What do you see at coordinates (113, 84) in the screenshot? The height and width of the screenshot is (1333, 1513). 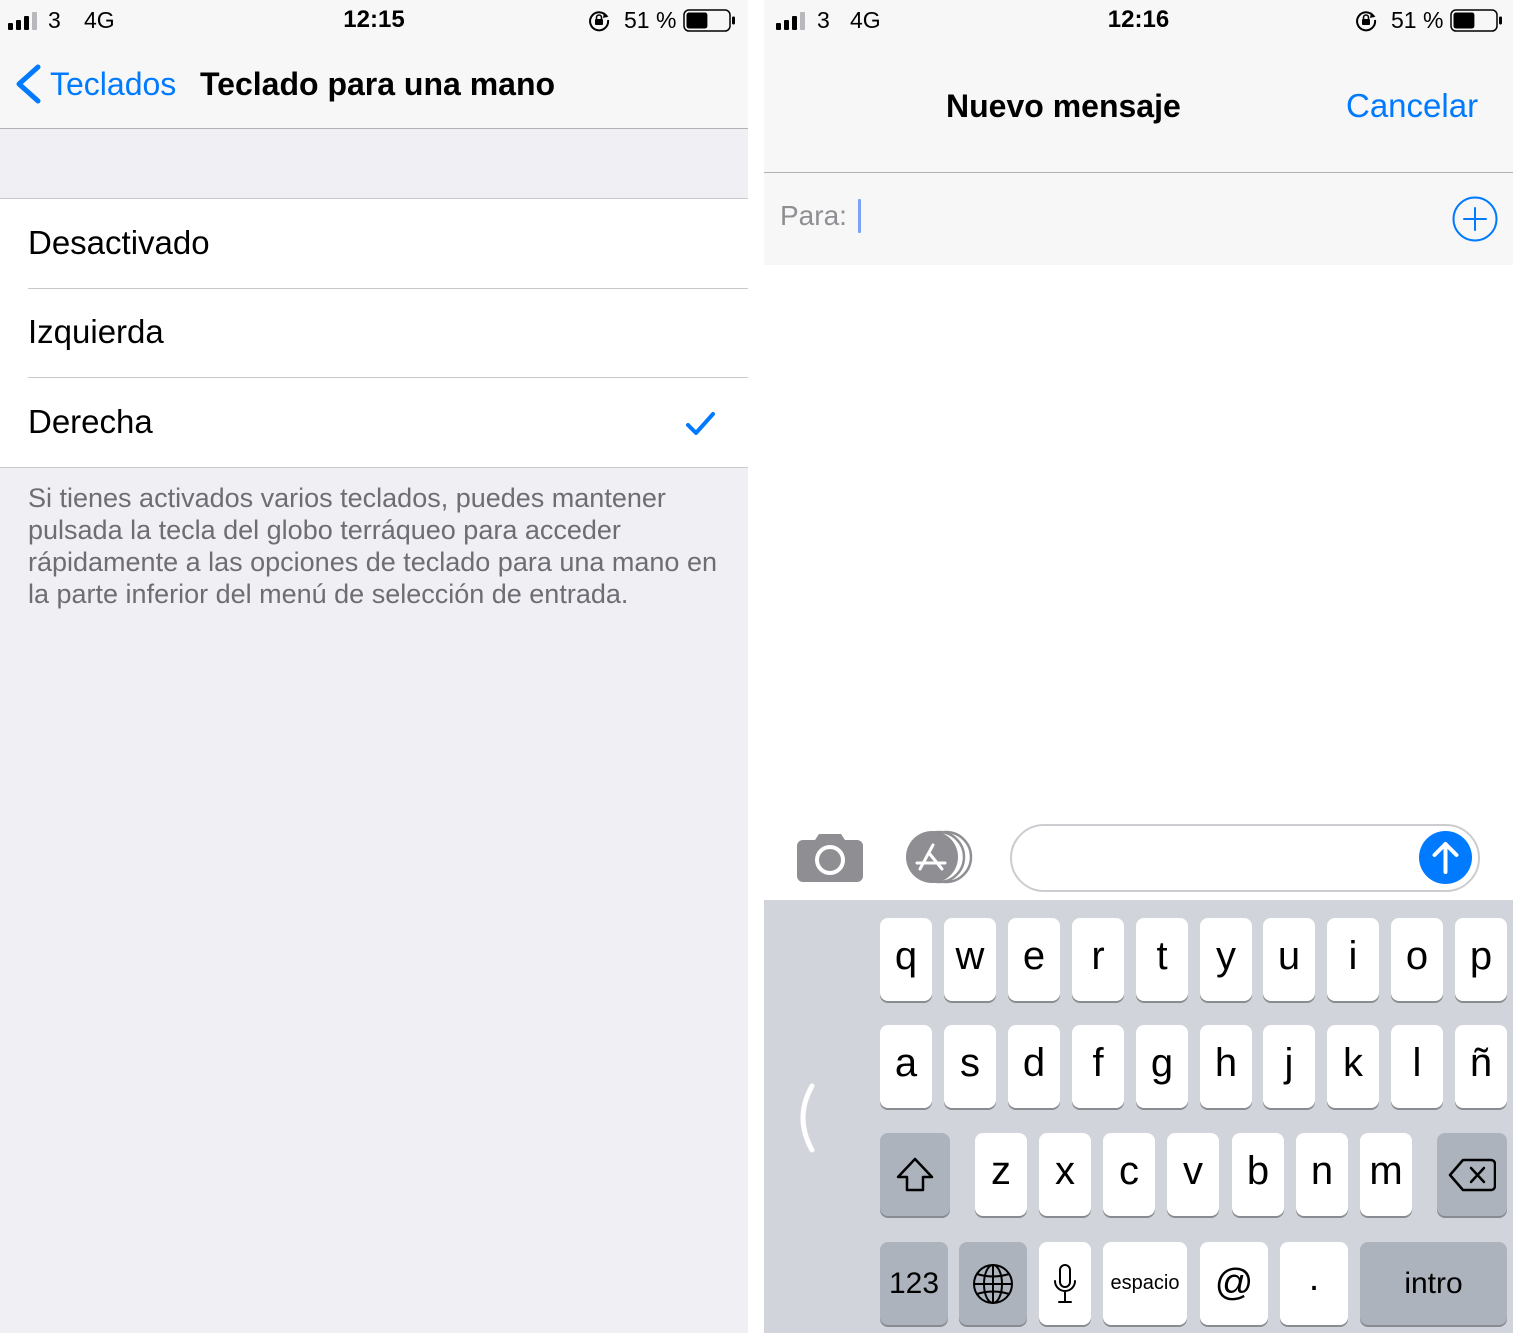 I see `back-button-label: Teclados` at bounding box center [113, 84].